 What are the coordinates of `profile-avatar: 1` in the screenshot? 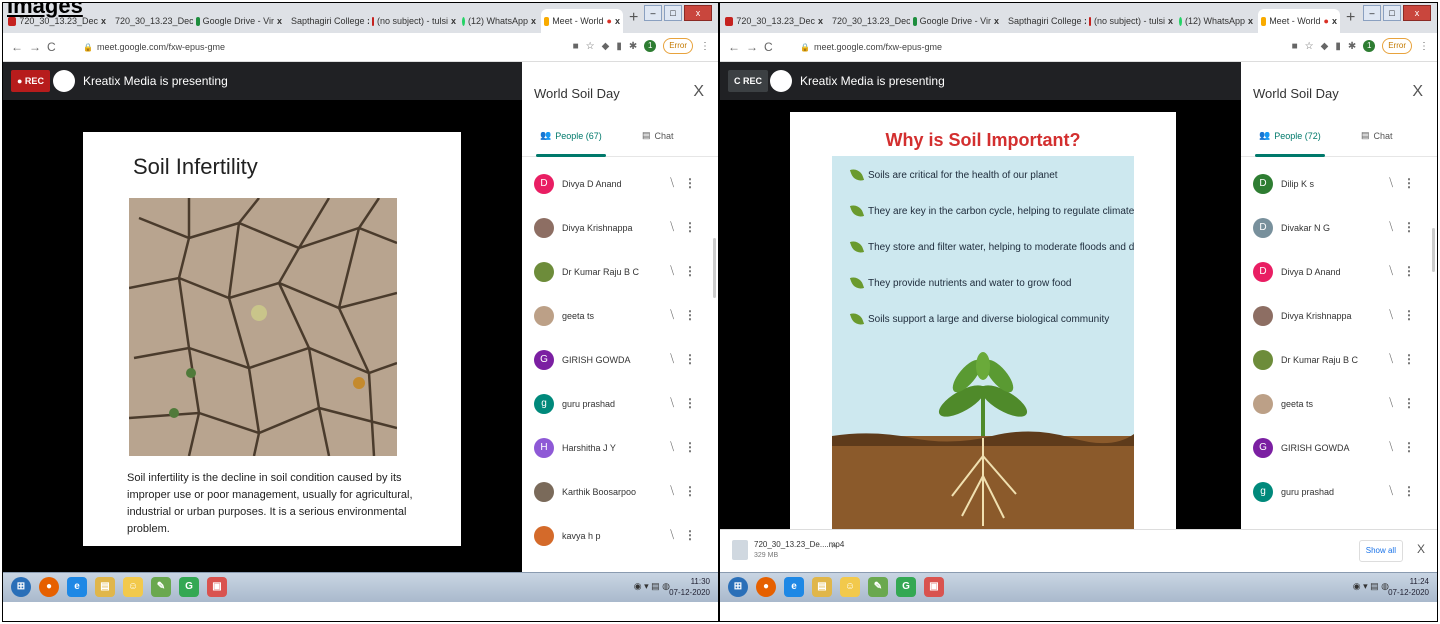 It's located at (650, 46).